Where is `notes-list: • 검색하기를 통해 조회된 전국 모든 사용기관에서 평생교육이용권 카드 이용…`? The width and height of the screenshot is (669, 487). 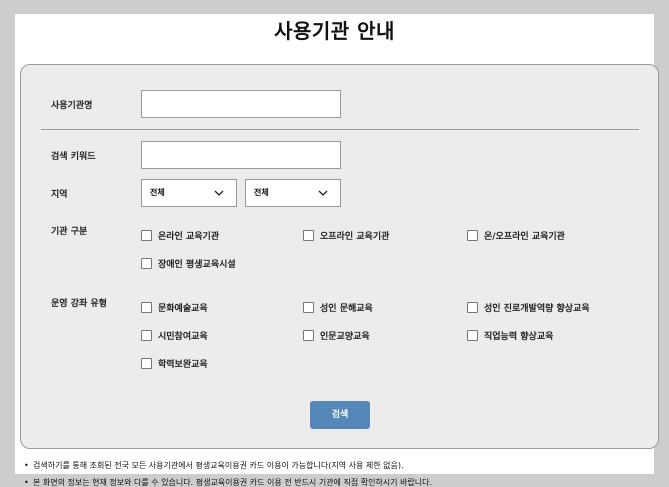 notes-list: • 검색하기를 통해 조회된 전국 모든 사용기관에서 평생교육이용권 카드 이용… is located at coordinates (344, 472).